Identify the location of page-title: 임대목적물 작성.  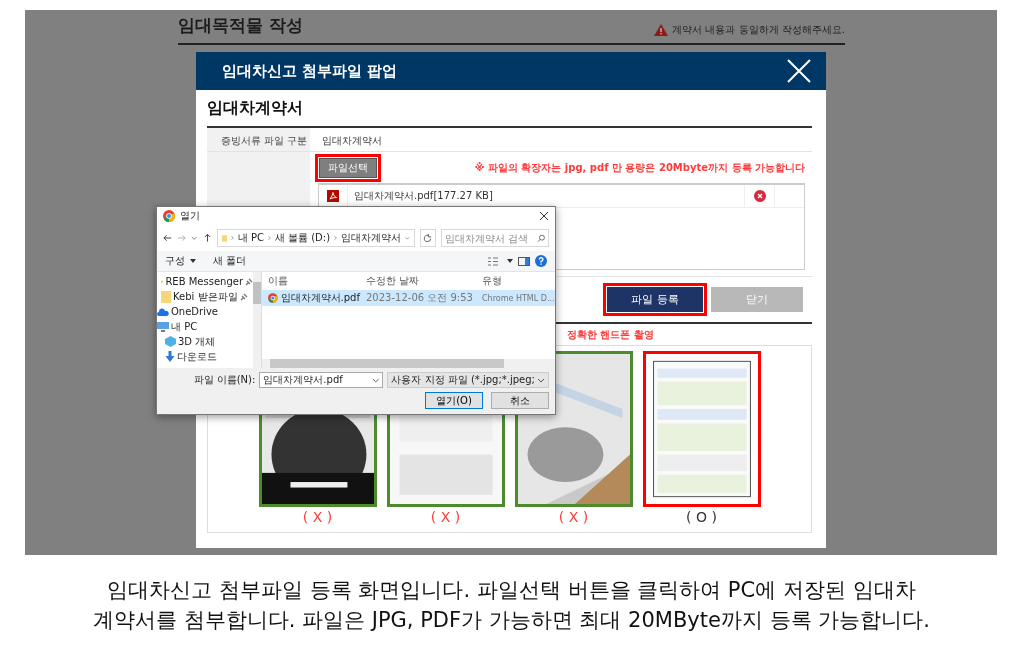
(240, 25).